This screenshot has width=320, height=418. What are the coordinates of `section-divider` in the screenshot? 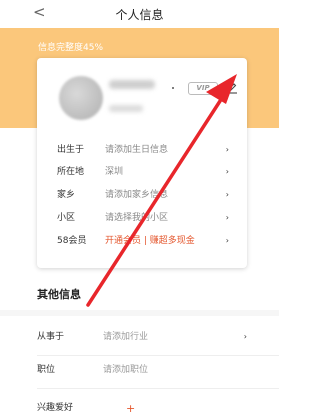 It's located at (139, 313).